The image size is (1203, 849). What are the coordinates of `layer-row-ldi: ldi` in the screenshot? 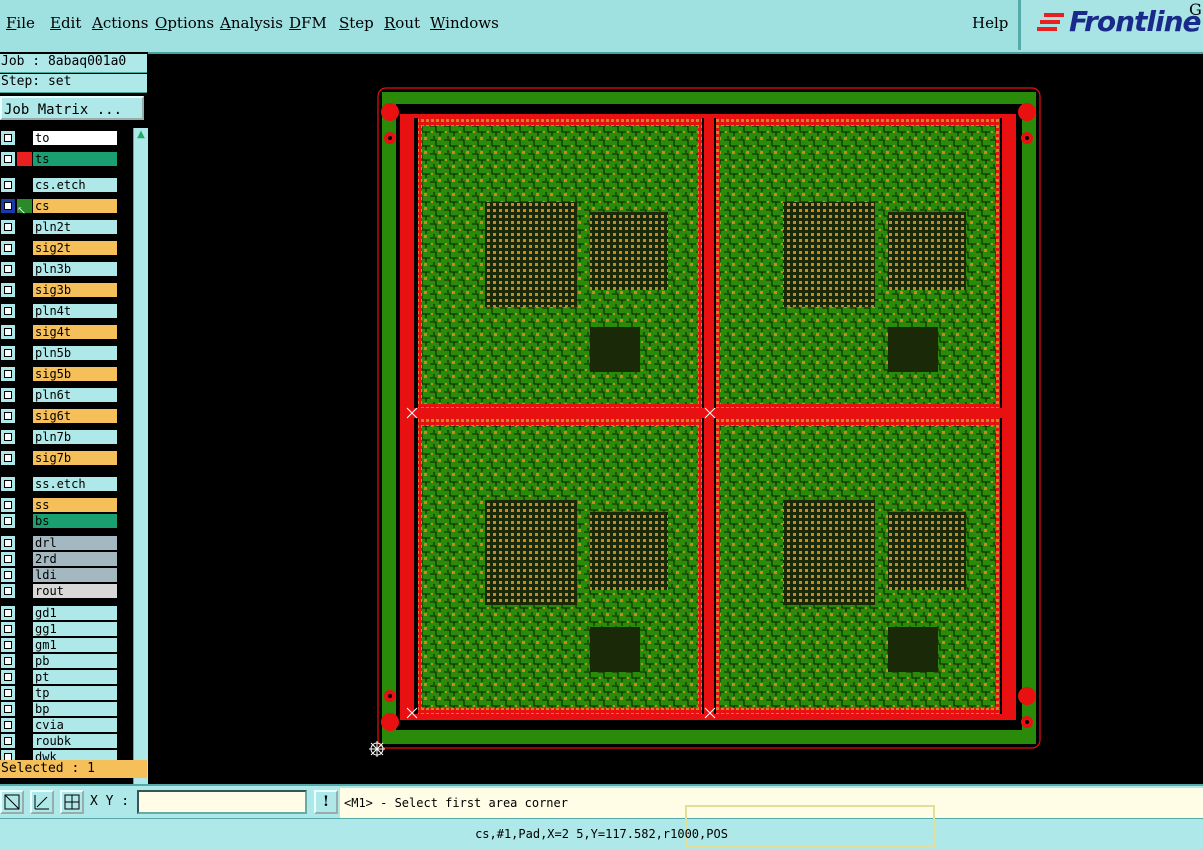 It's located at (59, 575).